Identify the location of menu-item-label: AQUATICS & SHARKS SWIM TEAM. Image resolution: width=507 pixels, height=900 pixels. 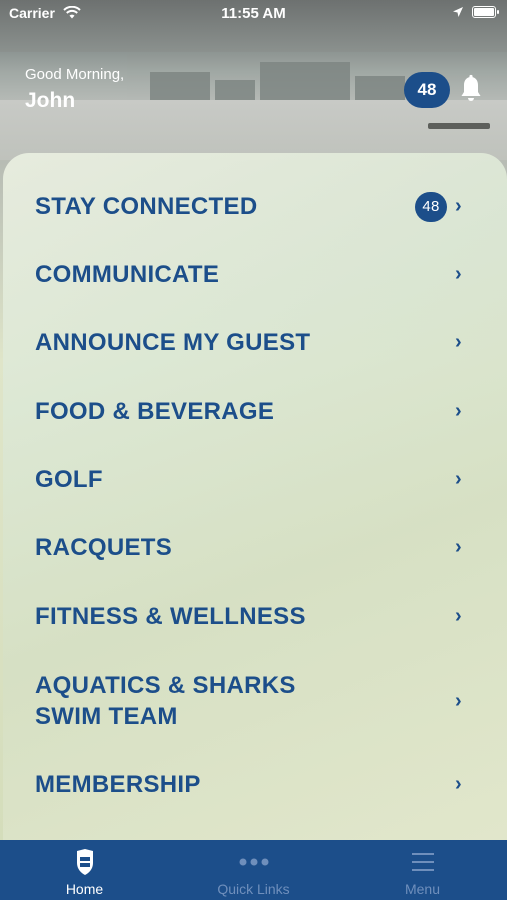
(165, 701).